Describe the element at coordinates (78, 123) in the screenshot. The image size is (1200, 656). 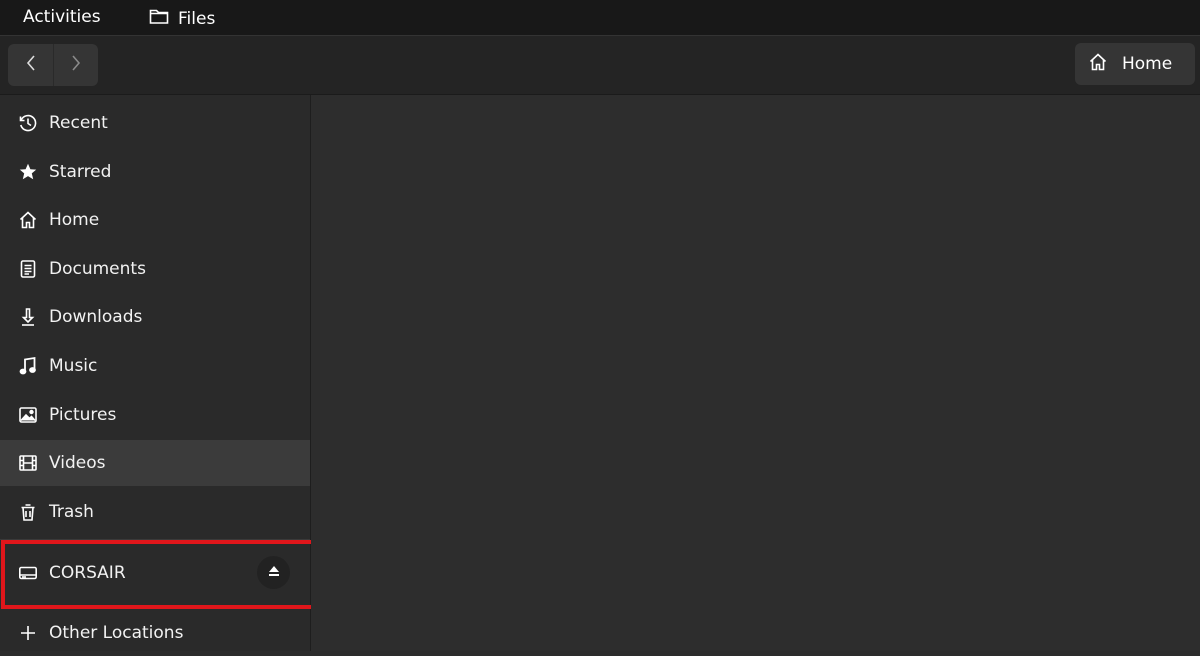
I see `sidebar-item-label: Recent` at that location.